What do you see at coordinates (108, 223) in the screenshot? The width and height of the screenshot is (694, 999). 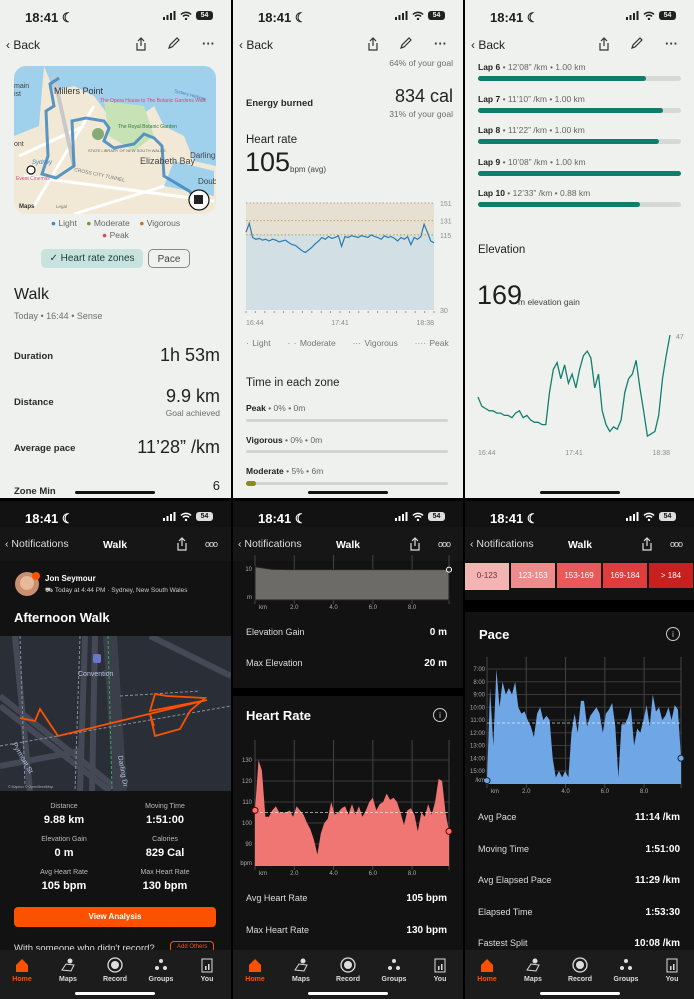 I see `legend-moderate: ● Moderate` at bounding box center [108, 223].